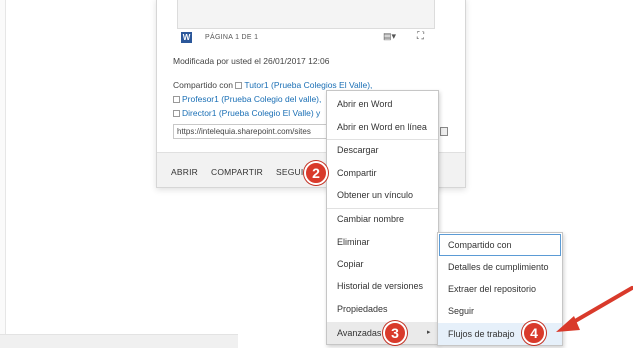 The image size is (633, 348). What do you see at coordinates (357, 173) in the screenshot?
I see `menu-item-share: Compartir` at bounding box center [357, 173].